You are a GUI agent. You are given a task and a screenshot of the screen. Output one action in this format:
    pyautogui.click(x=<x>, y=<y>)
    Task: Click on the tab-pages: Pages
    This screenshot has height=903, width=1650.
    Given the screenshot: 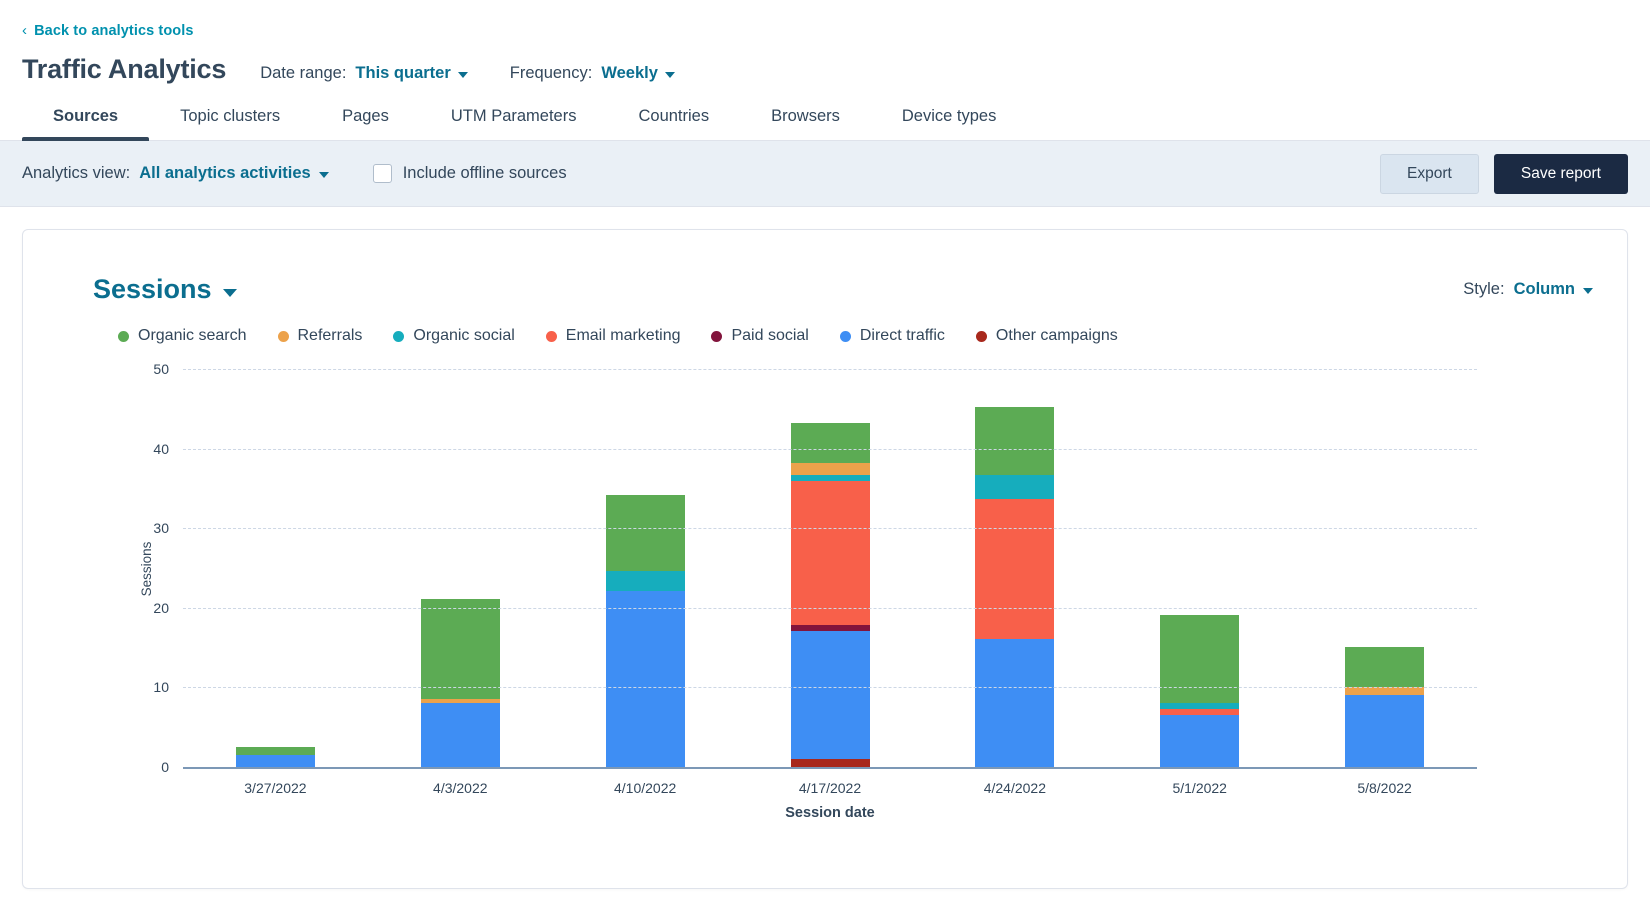 What is the action you would take?
    pyautogui.click(x=365, y=123)
    